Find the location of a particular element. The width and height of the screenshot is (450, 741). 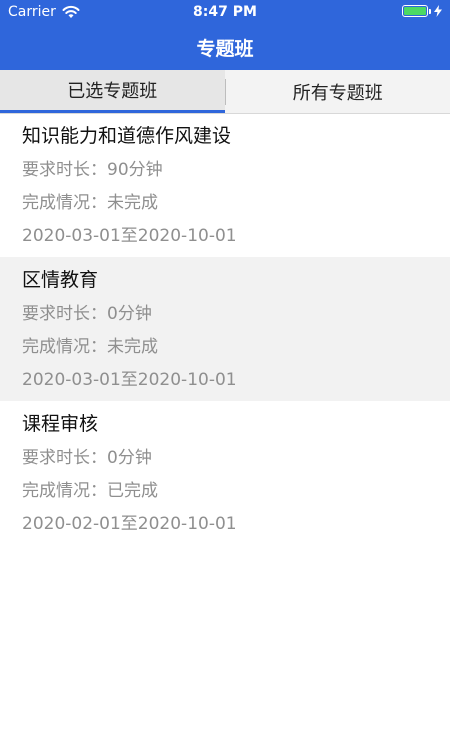

tab-label: 所有专题班 is located at coordinates (337, 93).